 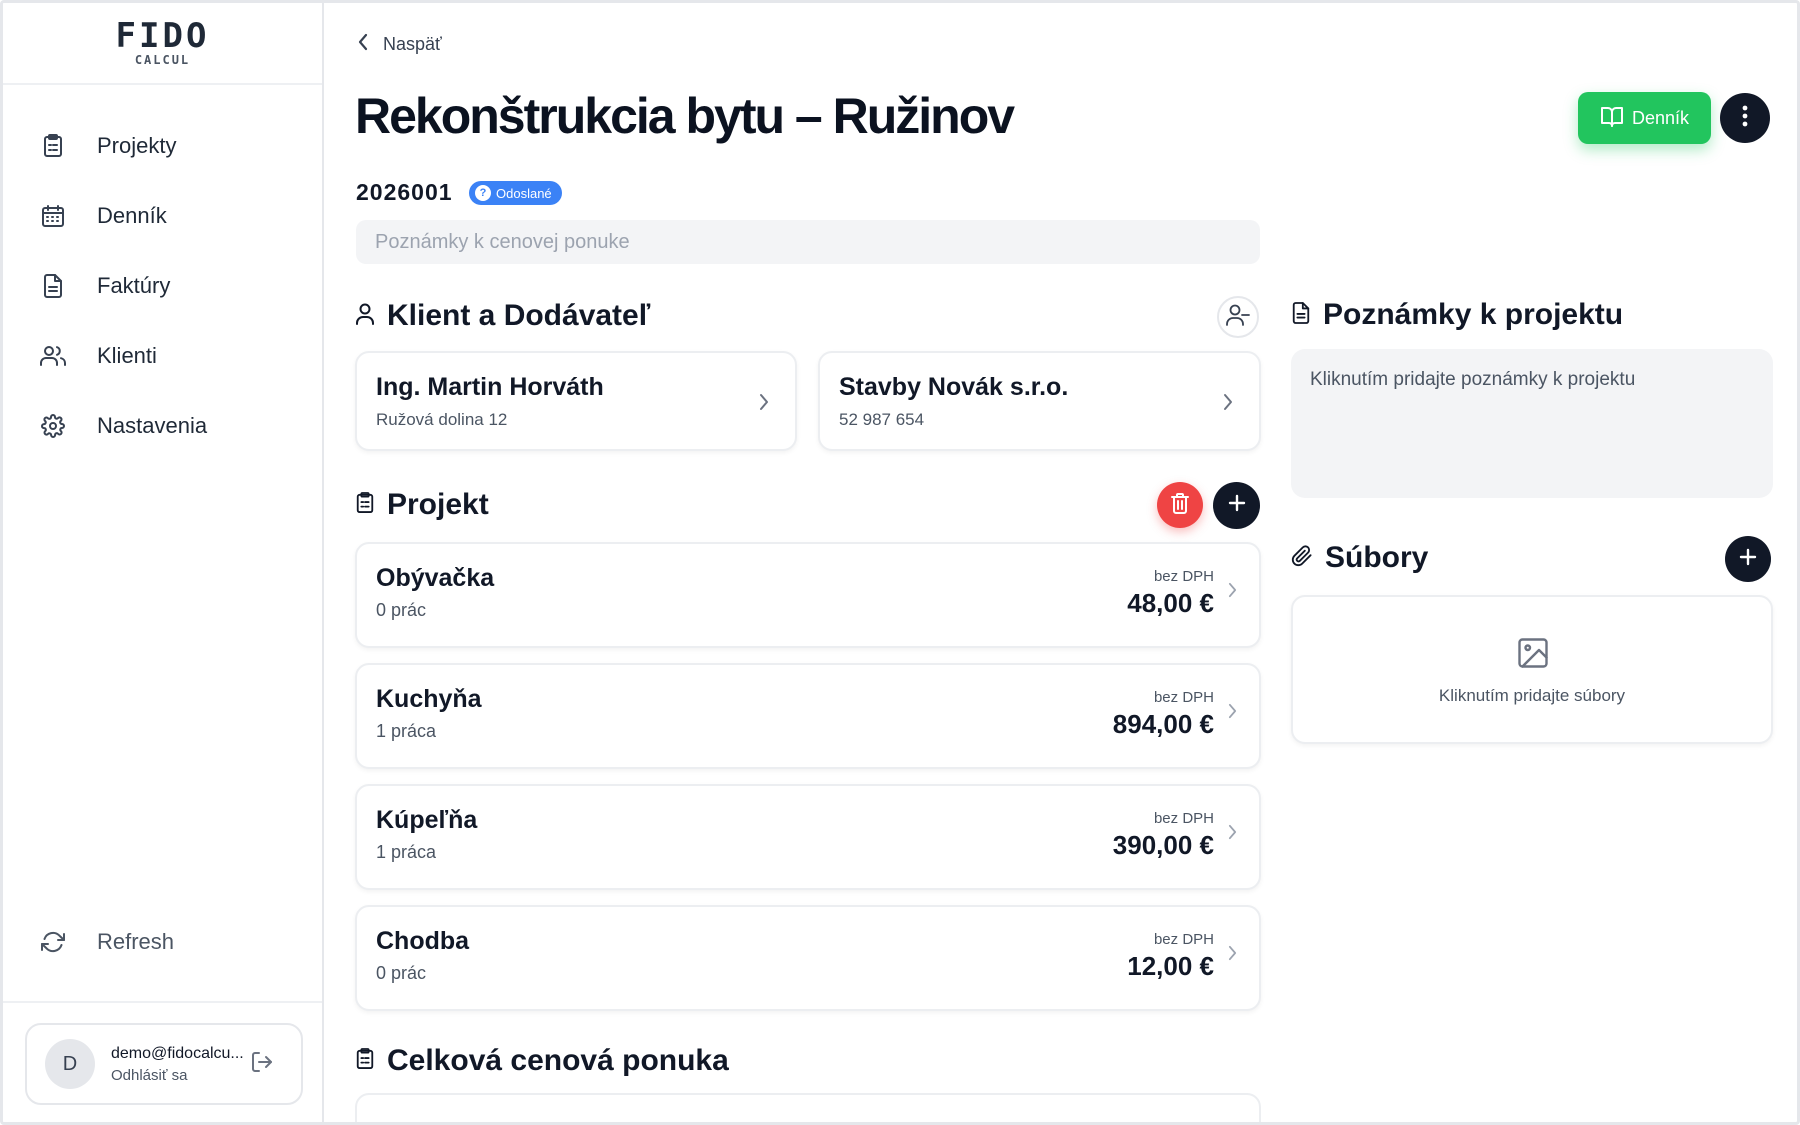 I want to click on dennik-button: Denník, so click(x=1644, y=118).